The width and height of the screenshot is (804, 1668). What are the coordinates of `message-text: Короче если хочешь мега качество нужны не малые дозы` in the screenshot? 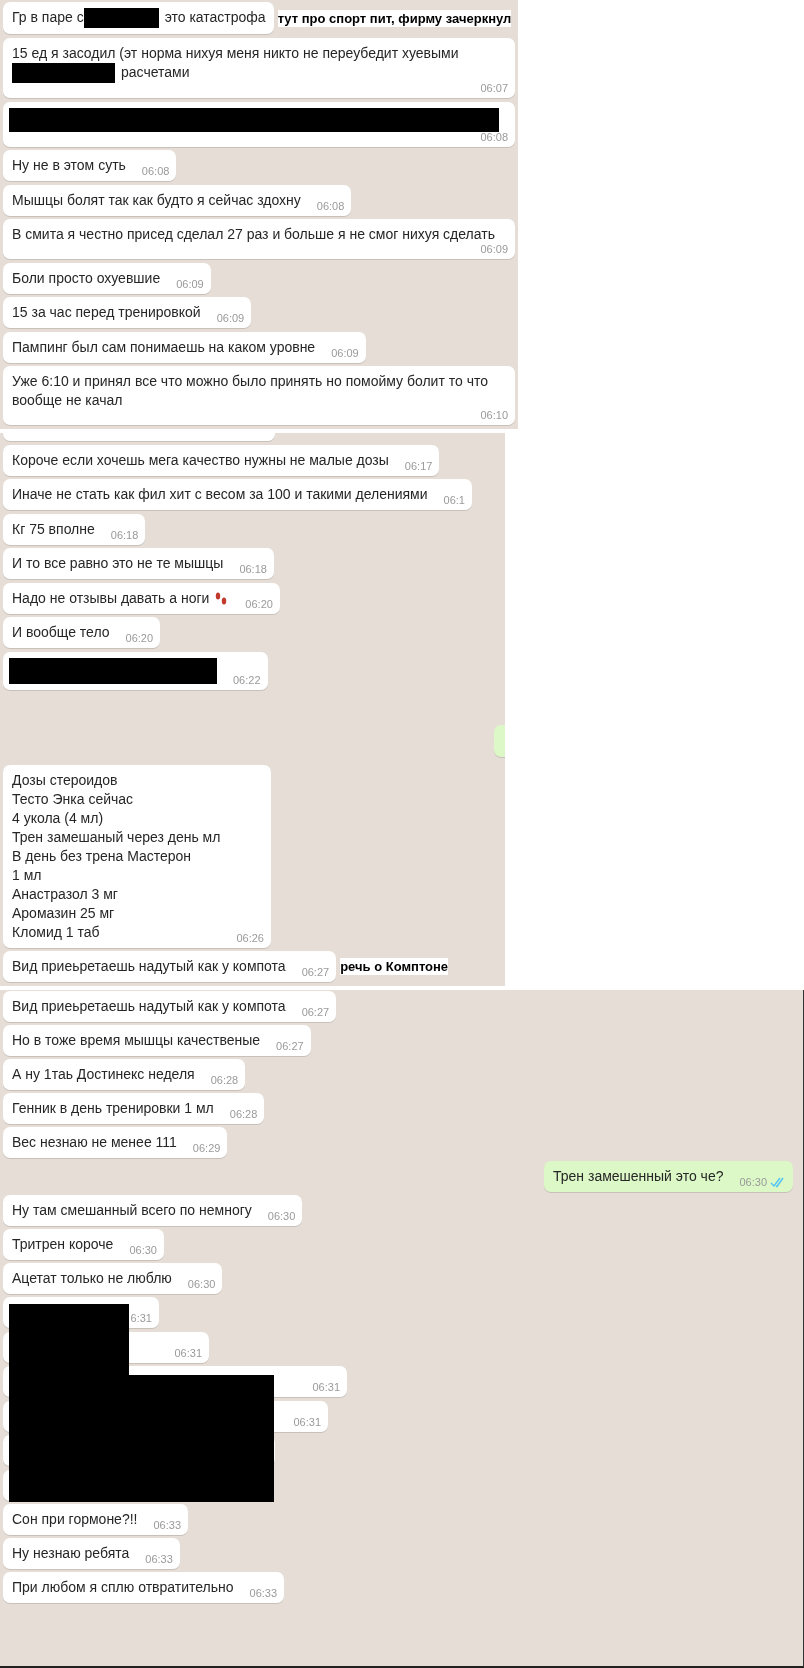 It's located at (200, 459).